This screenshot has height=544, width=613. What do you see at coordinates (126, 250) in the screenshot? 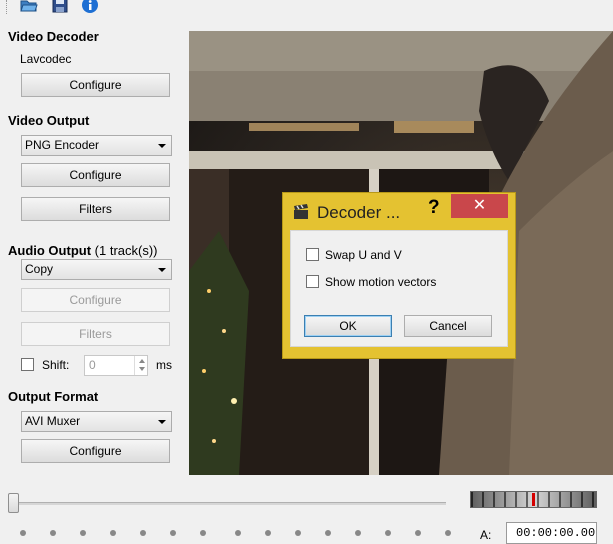
I see `audio-output-tracks: (1 track(s))` at bounding box center [126, 250].